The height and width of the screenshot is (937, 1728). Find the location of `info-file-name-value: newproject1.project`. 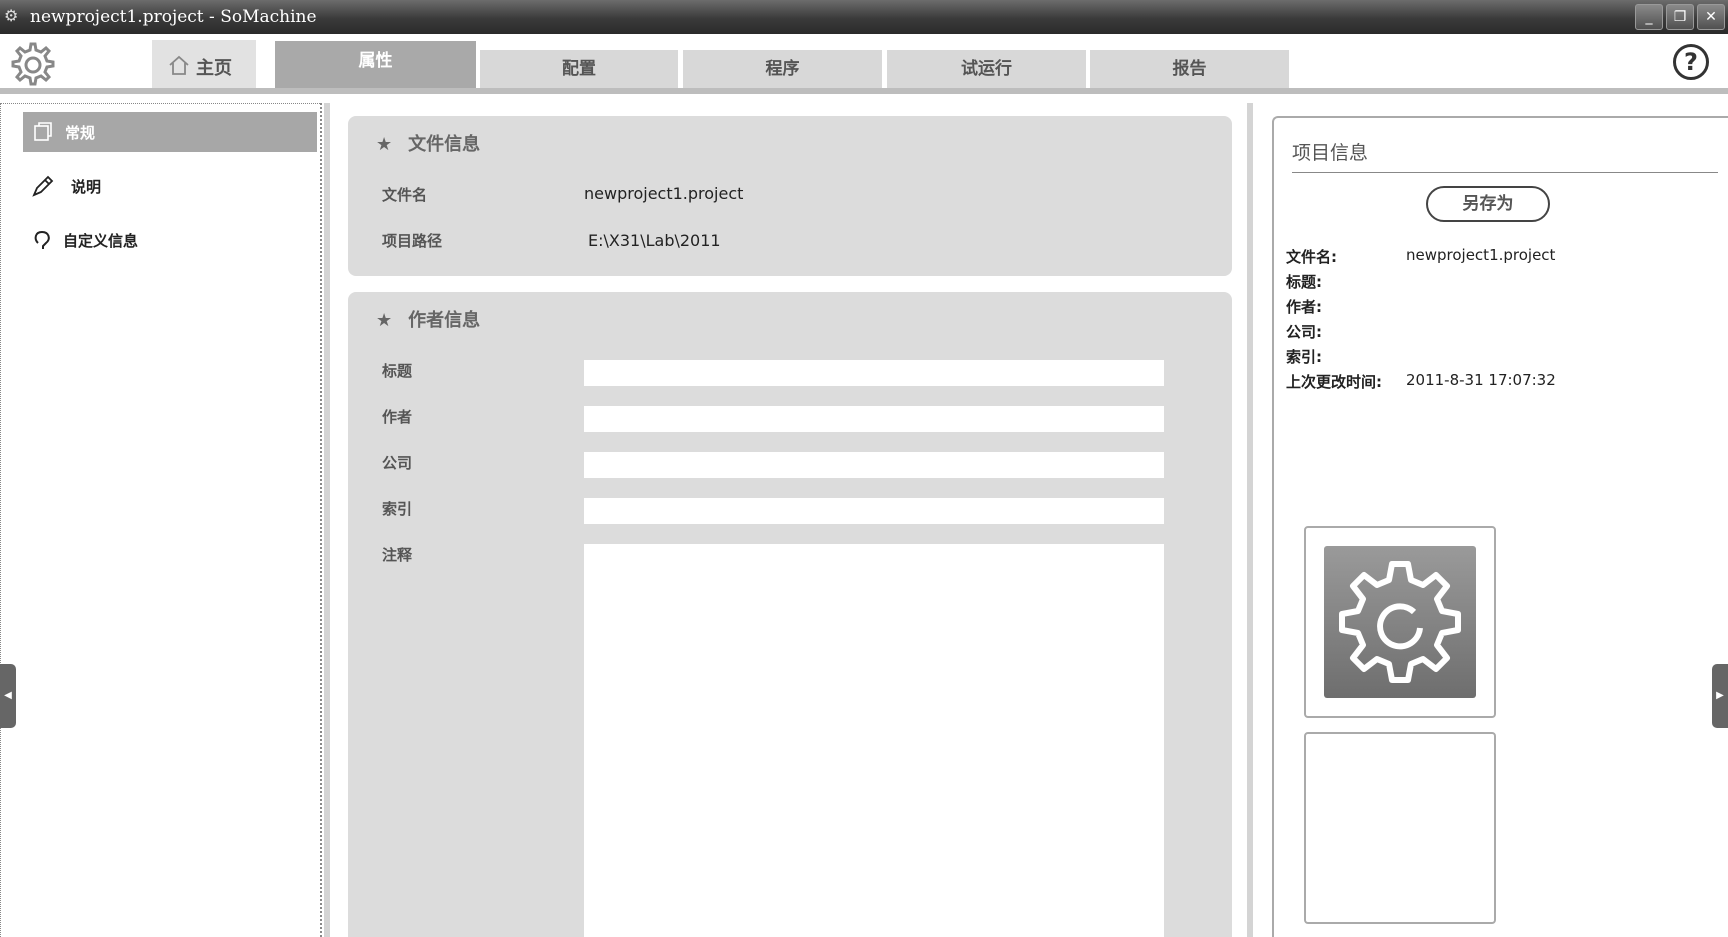

info-file-name-value: newproject1.project is located at coordinates (1481, 255).